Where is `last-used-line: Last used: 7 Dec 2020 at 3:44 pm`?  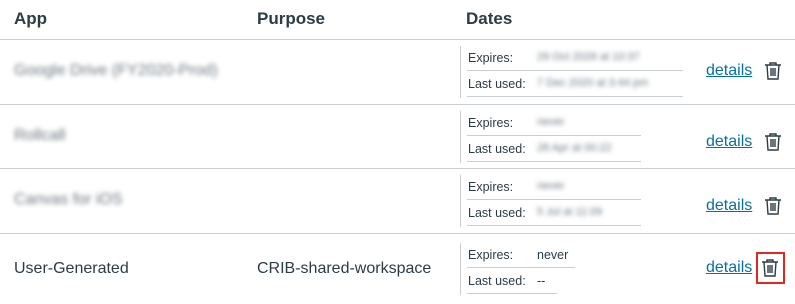 last-used-line: Last used: 7 Dec 2020 at 3:44 pm is located at coordinates (572, 85).